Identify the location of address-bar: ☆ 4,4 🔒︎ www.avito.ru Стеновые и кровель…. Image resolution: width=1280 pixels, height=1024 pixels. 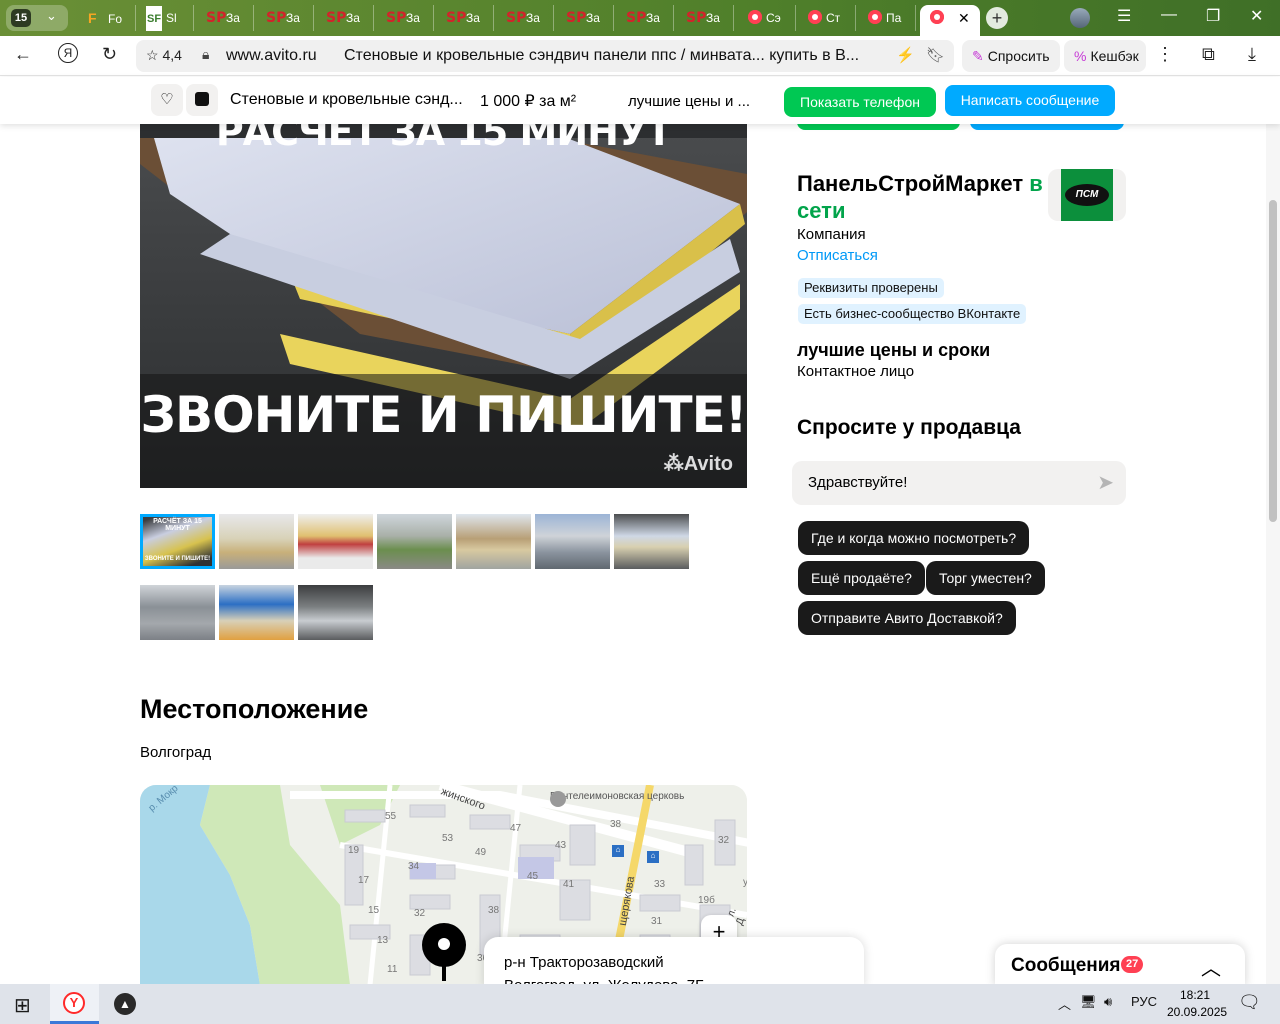
(545, 56).